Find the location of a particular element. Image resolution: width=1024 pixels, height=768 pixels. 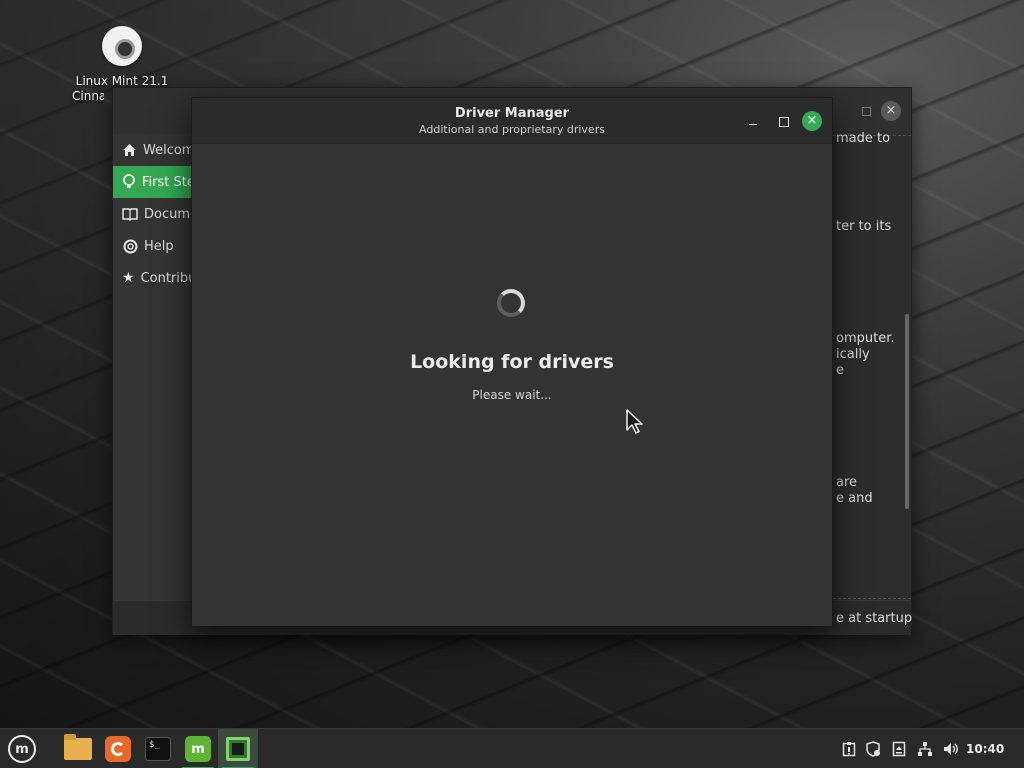

show-at-startup-label: e at startup is located at coordinates (874, 619).